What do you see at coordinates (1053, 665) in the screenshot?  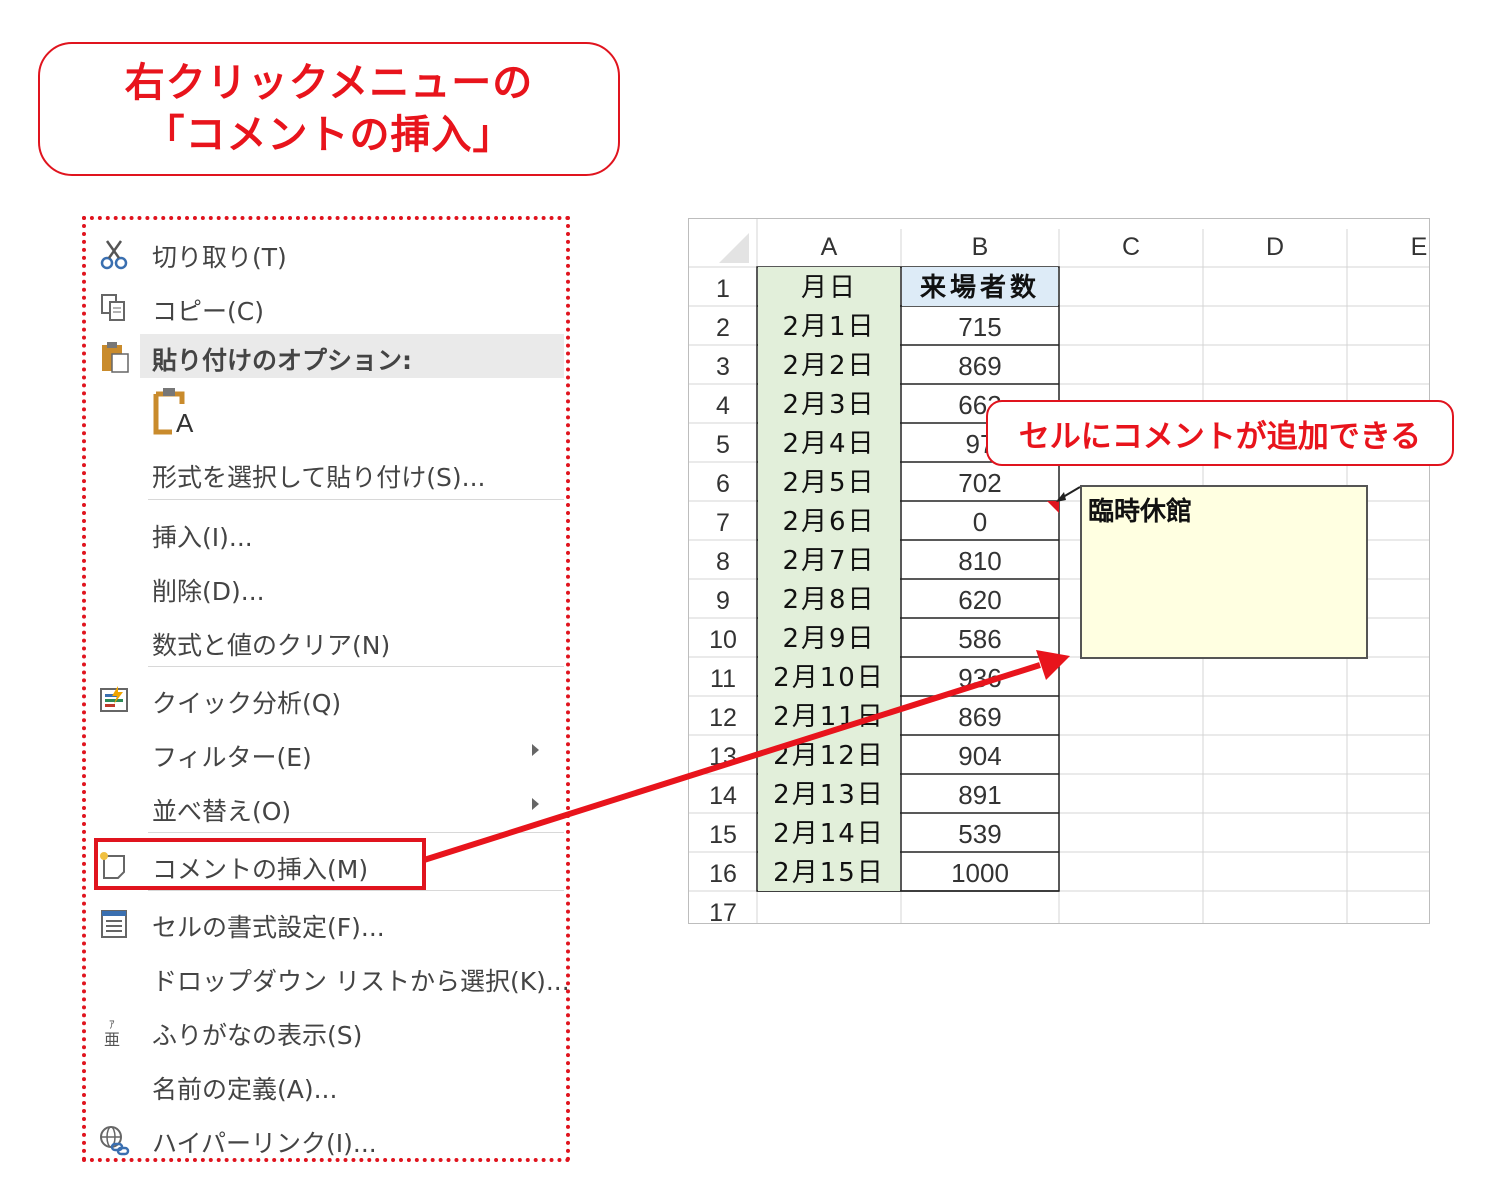 I see `annotation-arrowhead` at bounding box center [1053, 665].